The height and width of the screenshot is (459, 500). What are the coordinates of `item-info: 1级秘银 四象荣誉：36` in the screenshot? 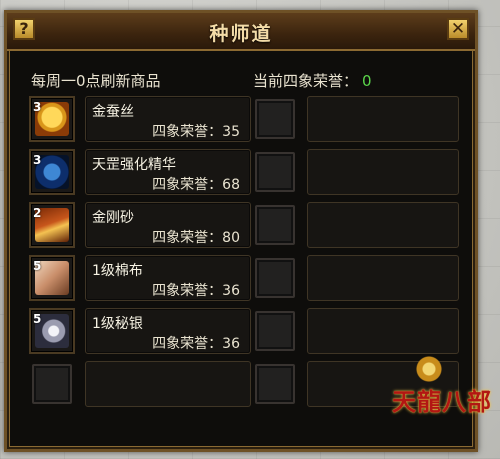 It's located at (168, 331).